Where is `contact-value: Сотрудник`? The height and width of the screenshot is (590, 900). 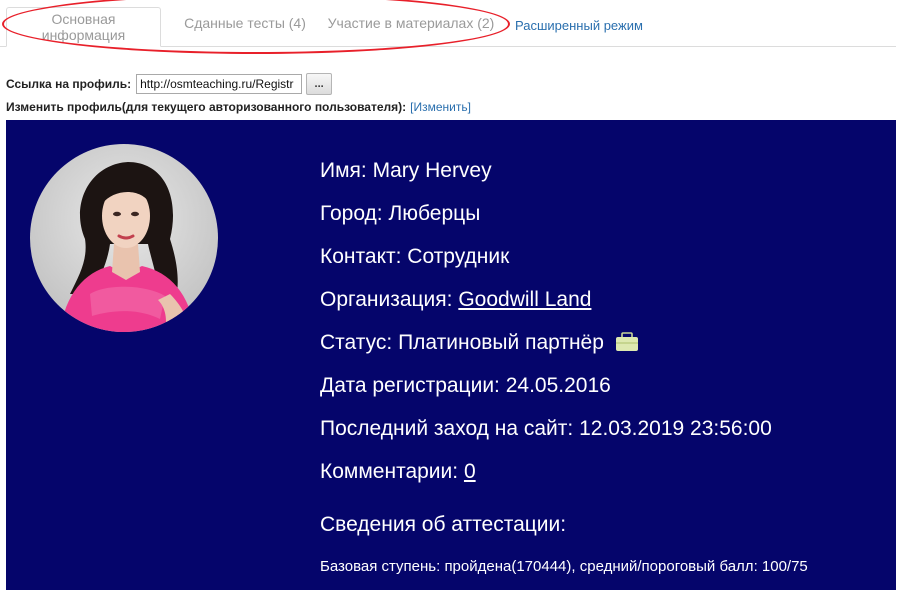
contact-value: Сотрудник is located at coordinates (458, 256).